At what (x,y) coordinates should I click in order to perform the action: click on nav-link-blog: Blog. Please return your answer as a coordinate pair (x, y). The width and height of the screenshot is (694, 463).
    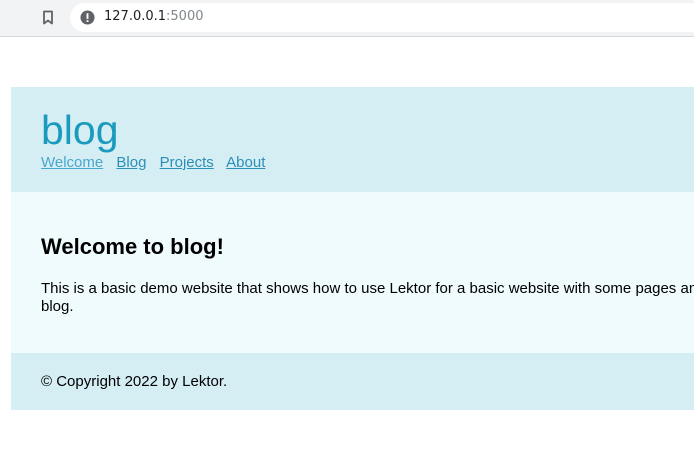
    Looking at the image, I should click on (131, 162).